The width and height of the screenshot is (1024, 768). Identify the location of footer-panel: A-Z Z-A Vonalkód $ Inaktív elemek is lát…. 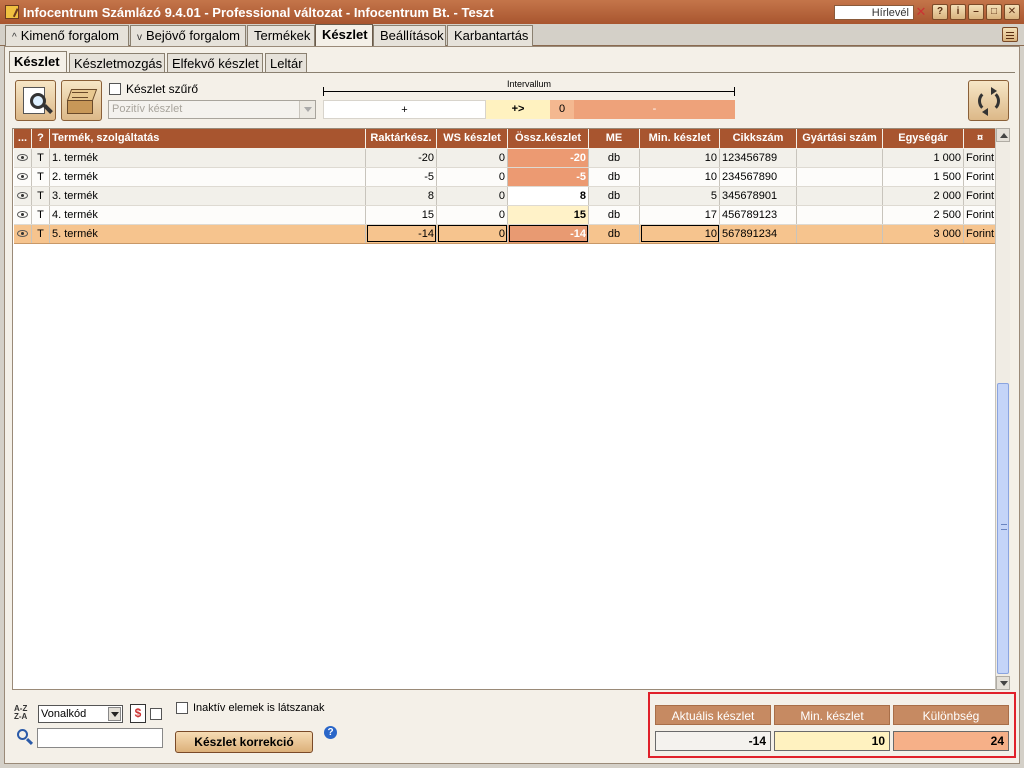
(512, 727).